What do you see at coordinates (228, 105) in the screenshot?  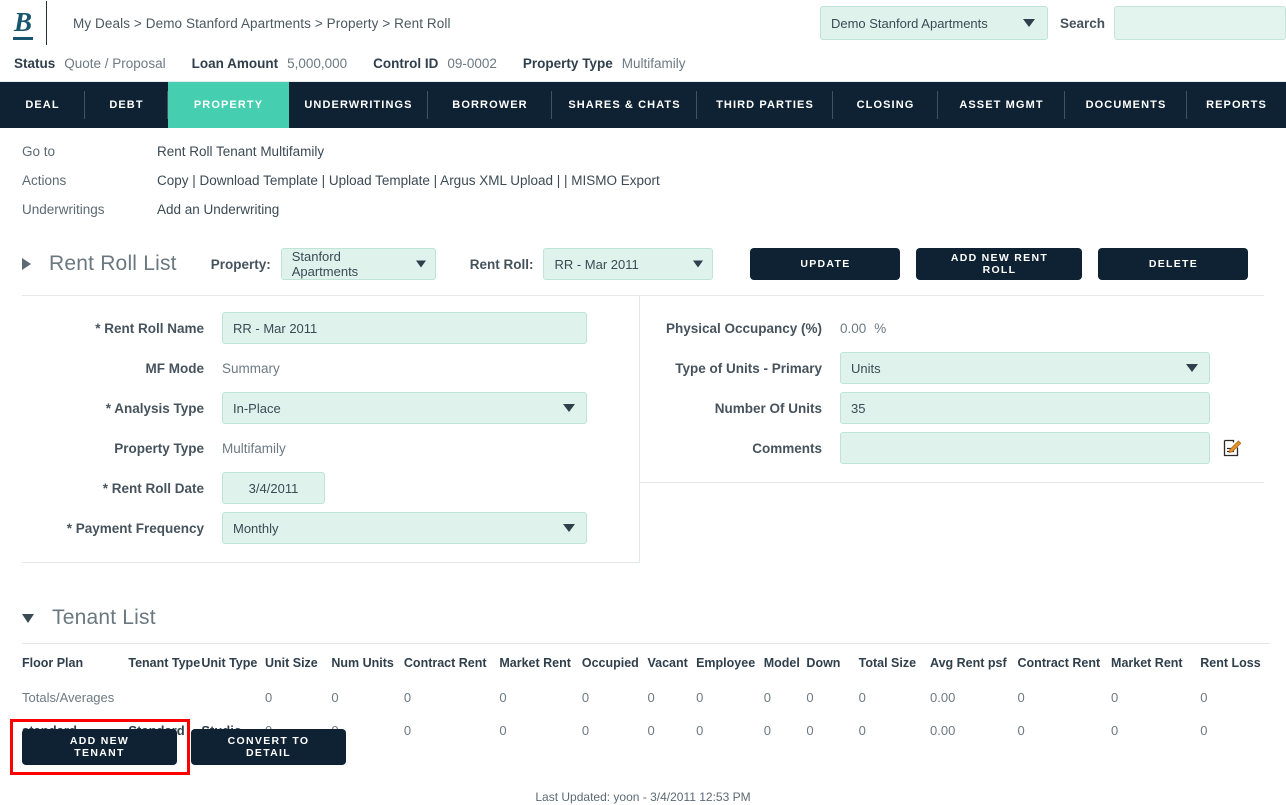 I see `nav-tab-property: PROPERTY` at bounding box center [228, 105].